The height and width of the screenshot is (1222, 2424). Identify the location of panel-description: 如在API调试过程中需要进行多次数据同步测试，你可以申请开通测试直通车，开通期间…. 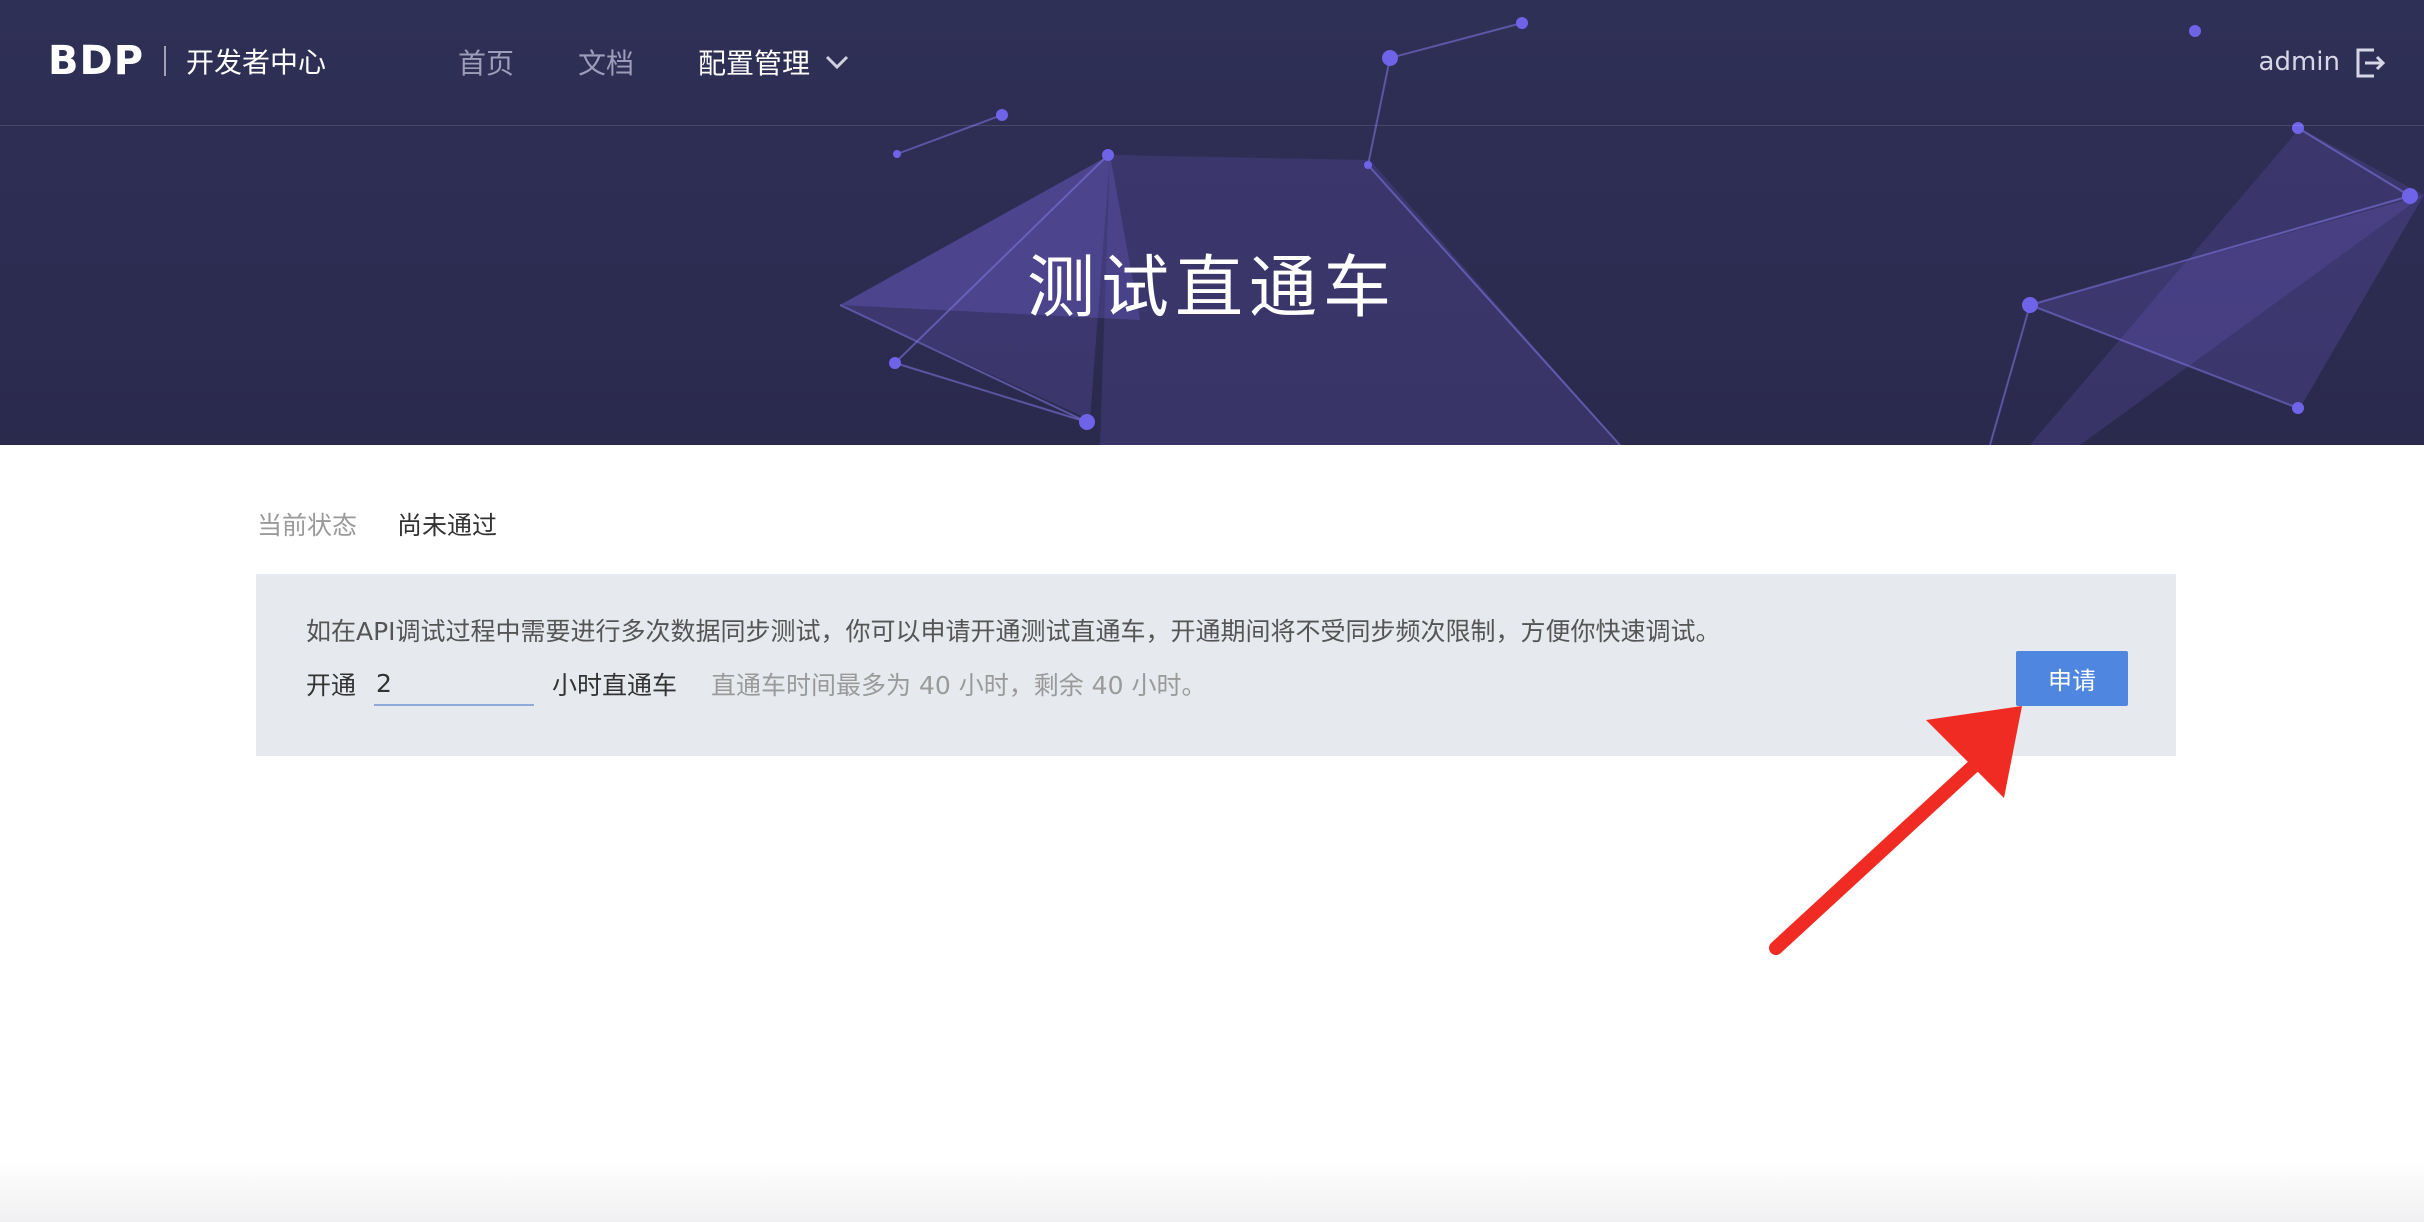
(1013, 631).